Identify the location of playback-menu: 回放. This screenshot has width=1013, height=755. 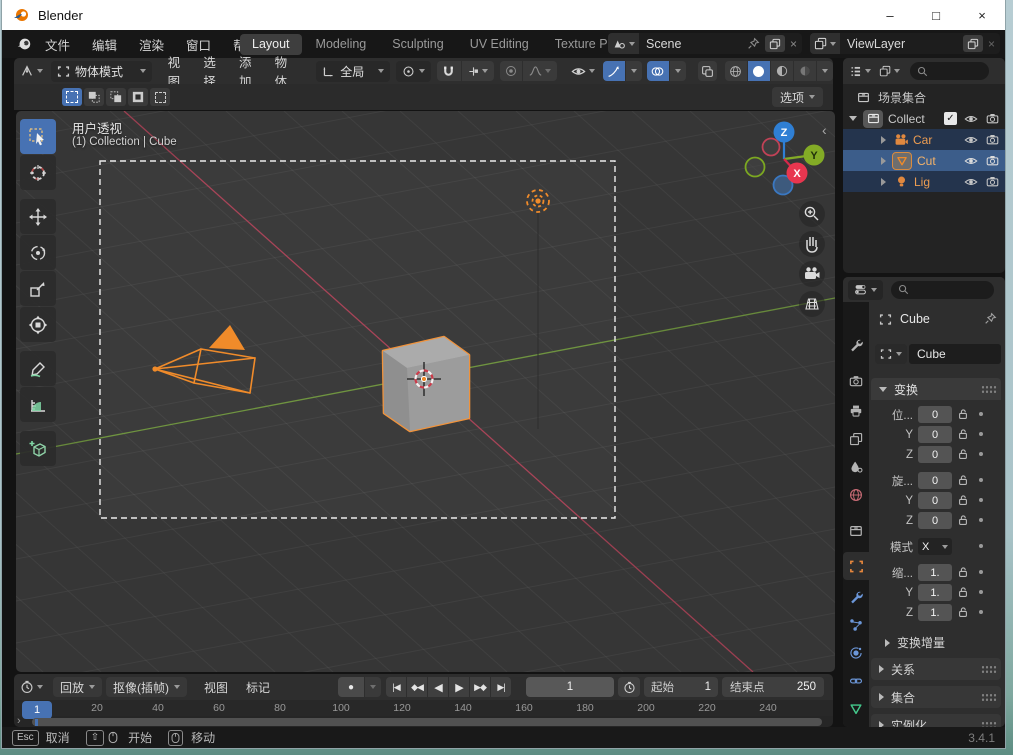
(78, 687).